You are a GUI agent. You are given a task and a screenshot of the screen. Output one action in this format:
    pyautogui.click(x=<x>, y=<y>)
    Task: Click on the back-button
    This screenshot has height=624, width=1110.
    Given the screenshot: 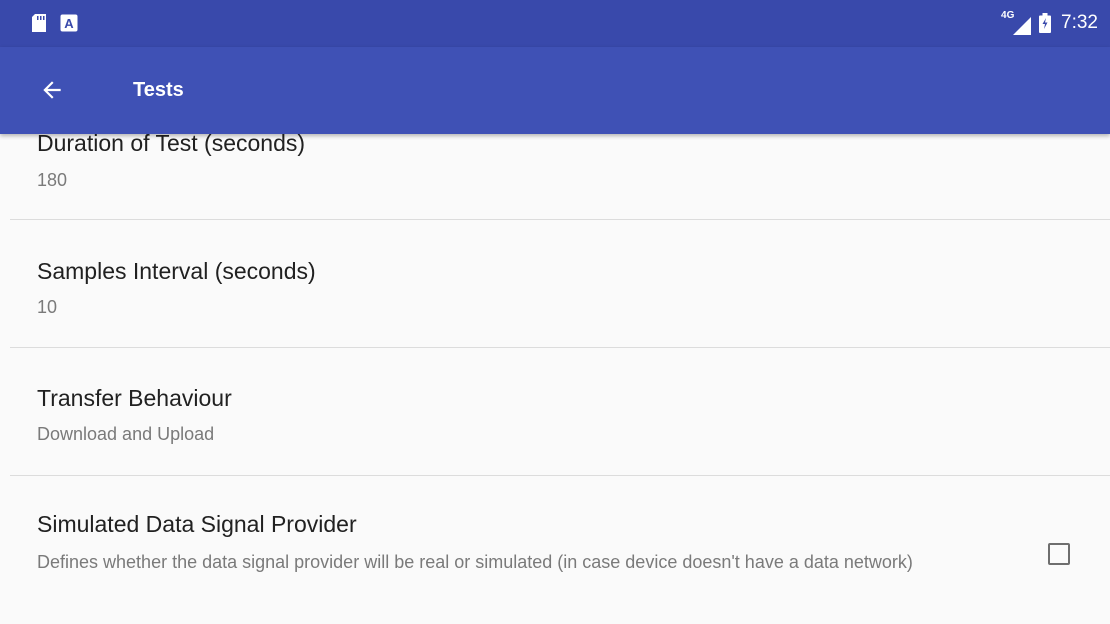 What is the action you would take?
    pyautogui.click(x=52, y=90)
    